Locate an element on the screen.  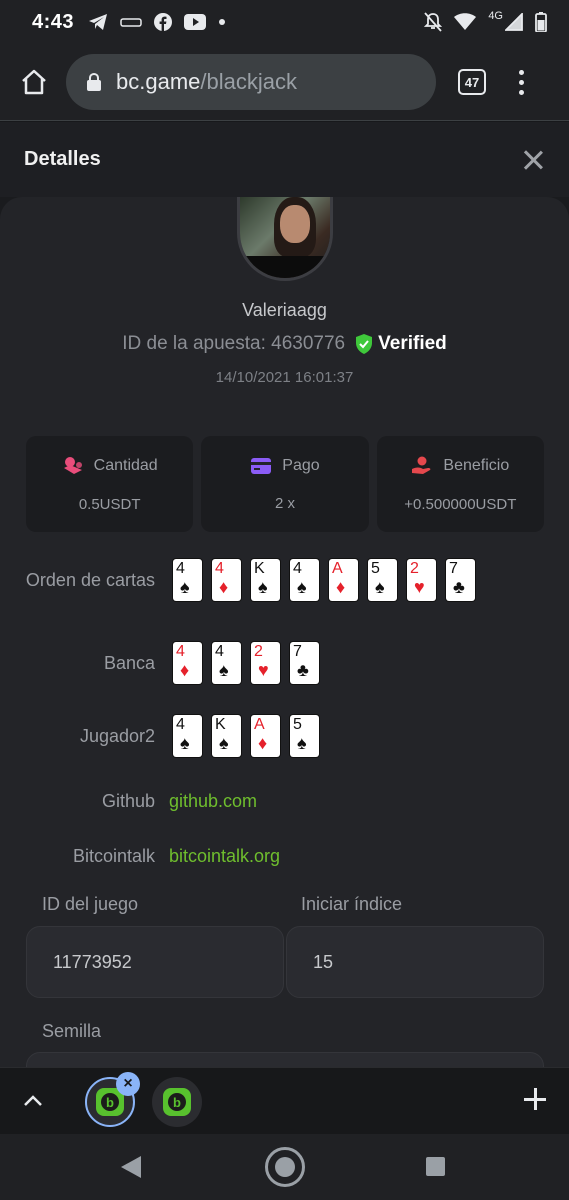
close-tab-icon: × is located at coordinates (128, 1084).